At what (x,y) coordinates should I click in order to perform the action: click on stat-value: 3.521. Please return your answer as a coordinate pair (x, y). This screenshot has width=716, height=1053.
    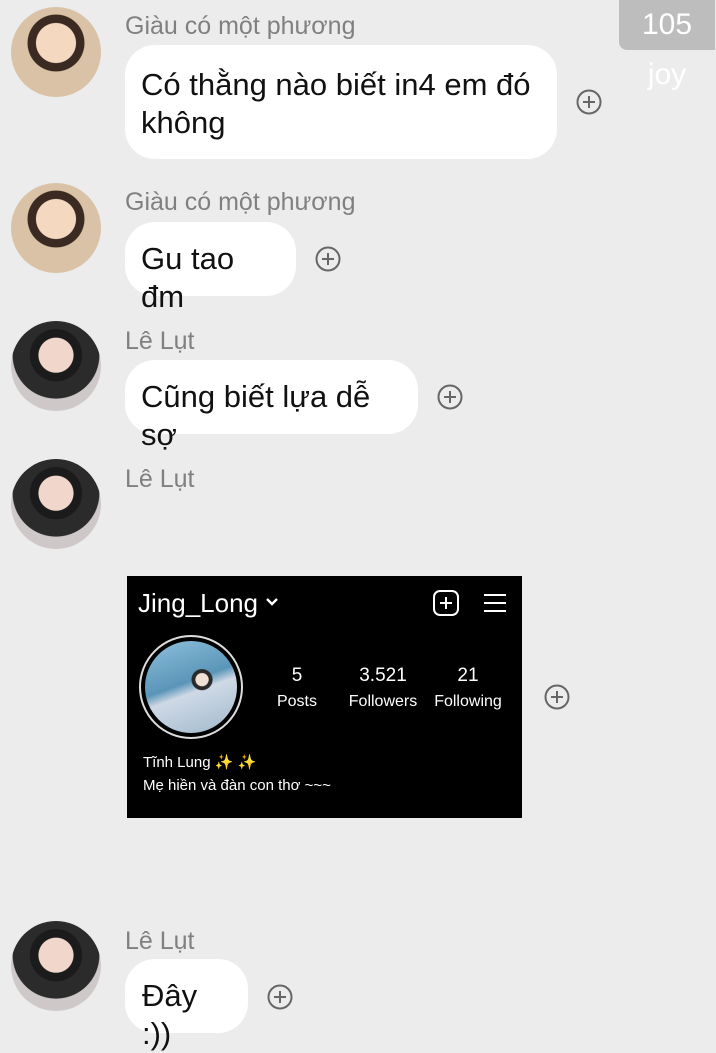
    Looking at the image, I should click on (383, 675).